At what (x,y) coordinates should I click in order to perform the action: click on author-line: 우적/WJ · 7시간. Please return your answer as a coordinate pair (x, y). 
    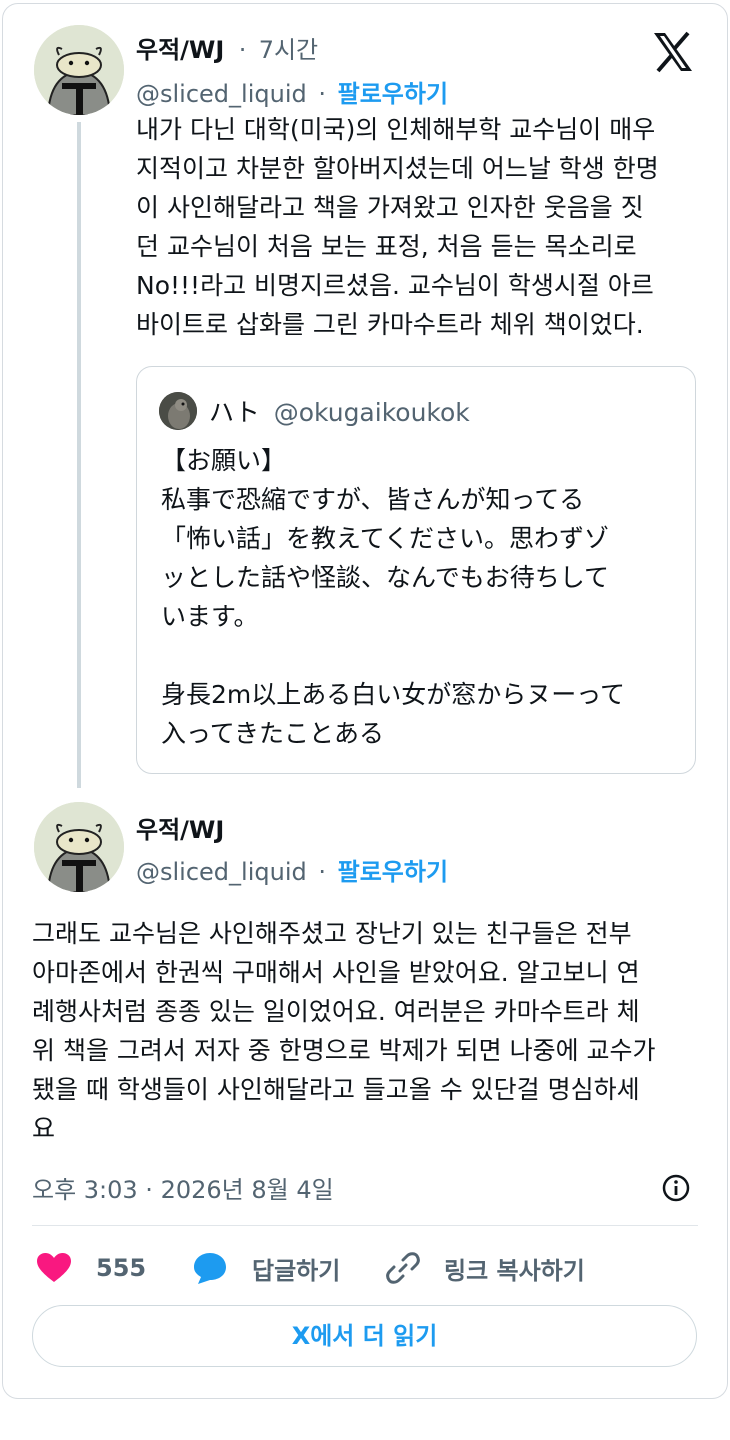
    Looking at the image, I should click on (227, 47).